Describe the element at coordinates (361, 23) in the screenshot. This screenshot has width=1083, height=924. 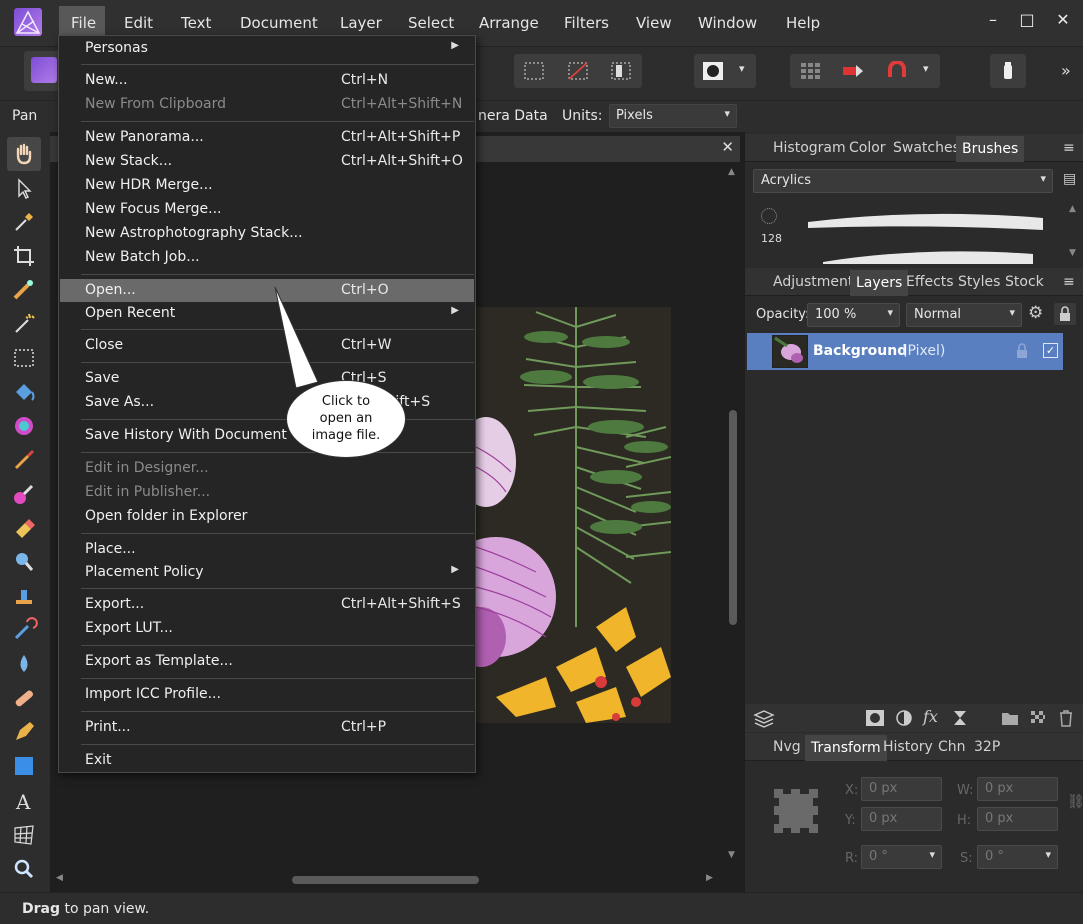
I see `menu-layer: Layer` at that location.